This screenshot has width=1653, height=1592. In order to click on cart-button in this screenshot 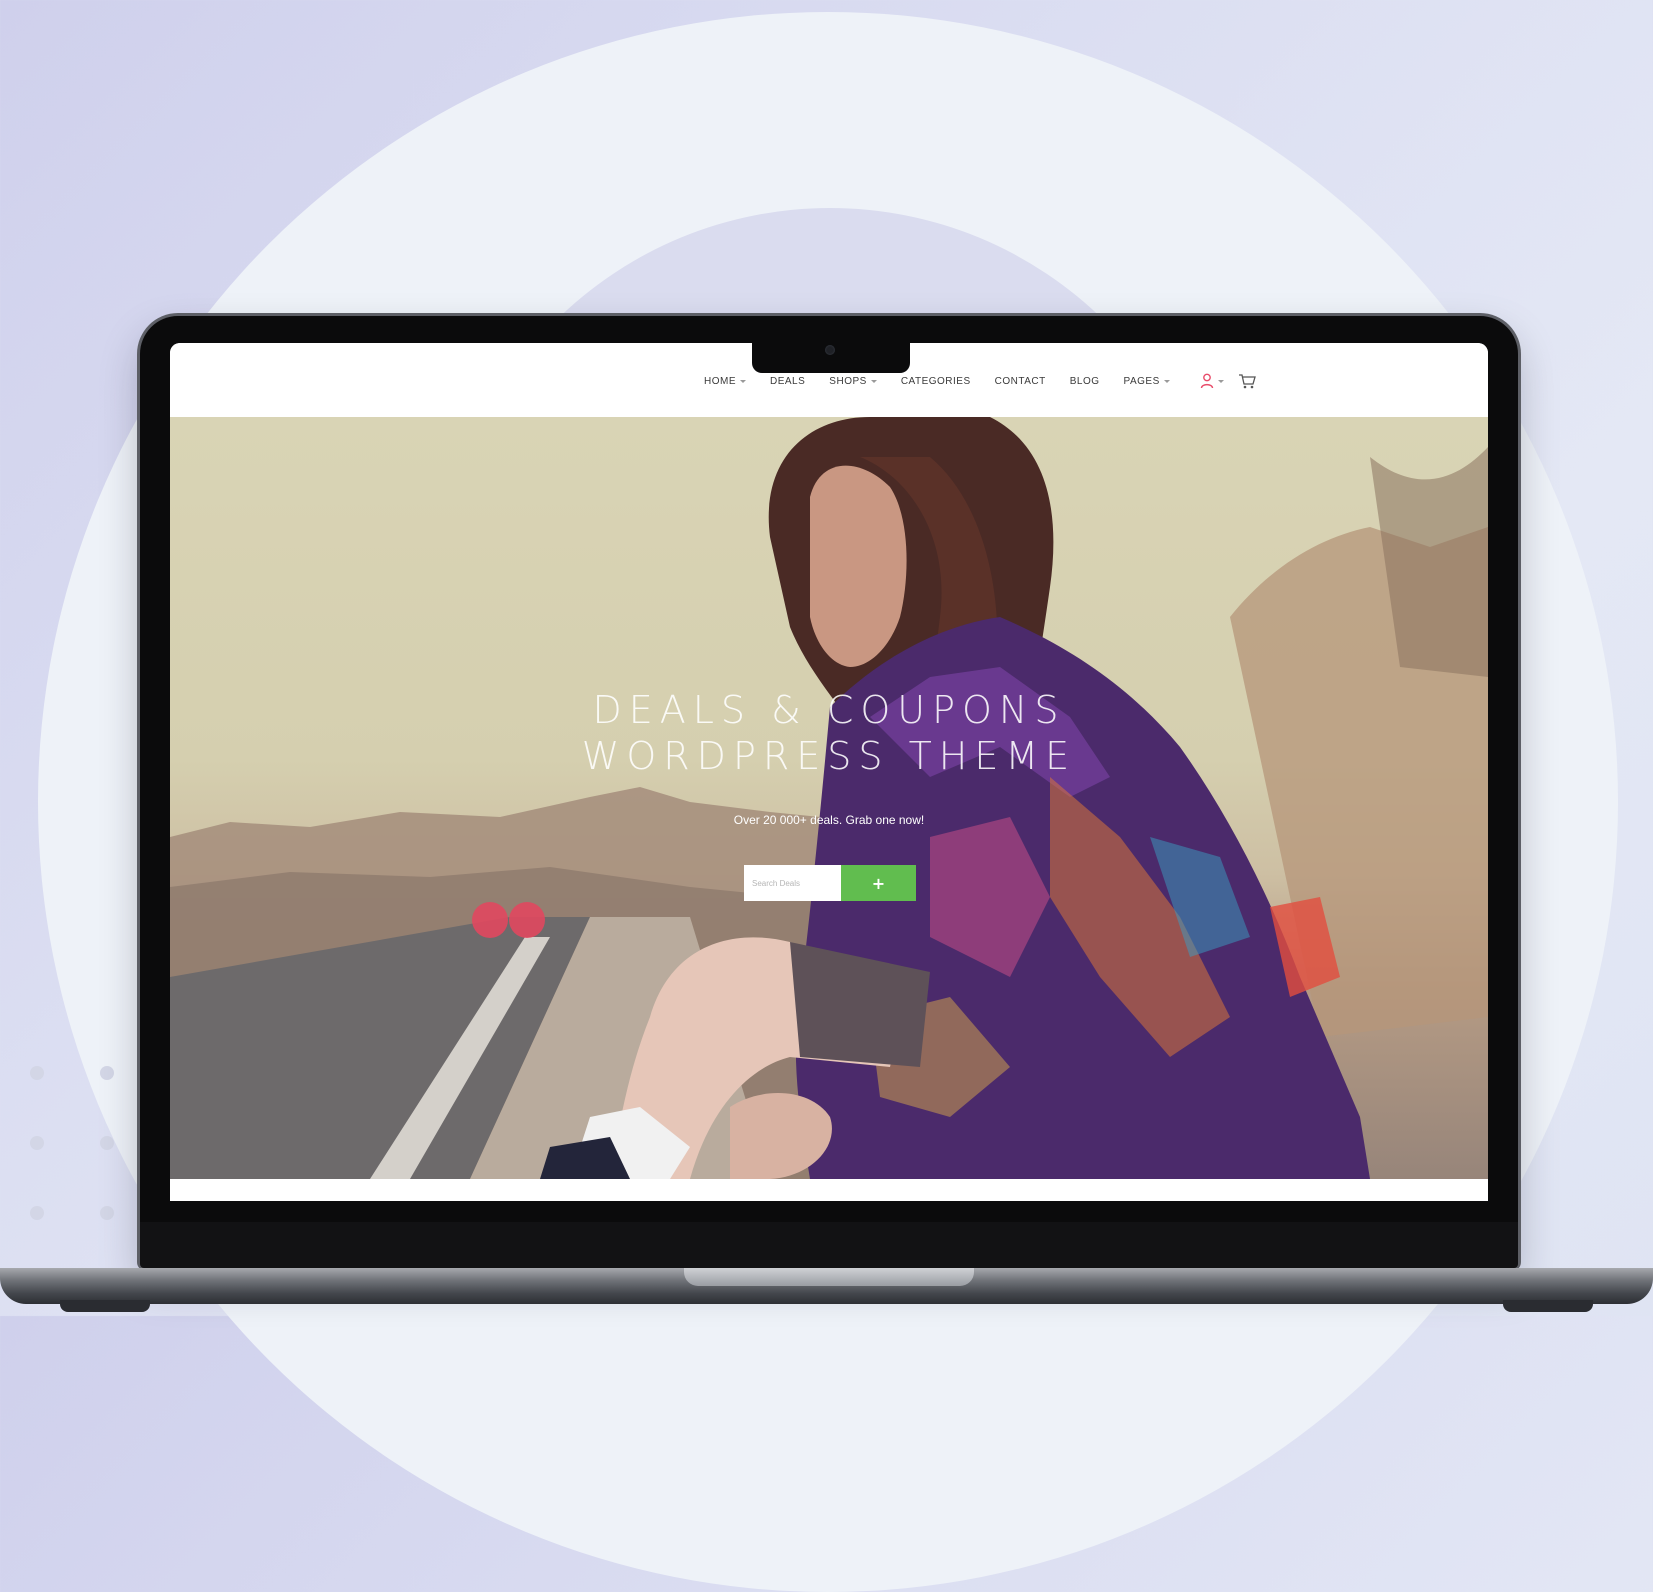, I will do `click(1247, 381)`.